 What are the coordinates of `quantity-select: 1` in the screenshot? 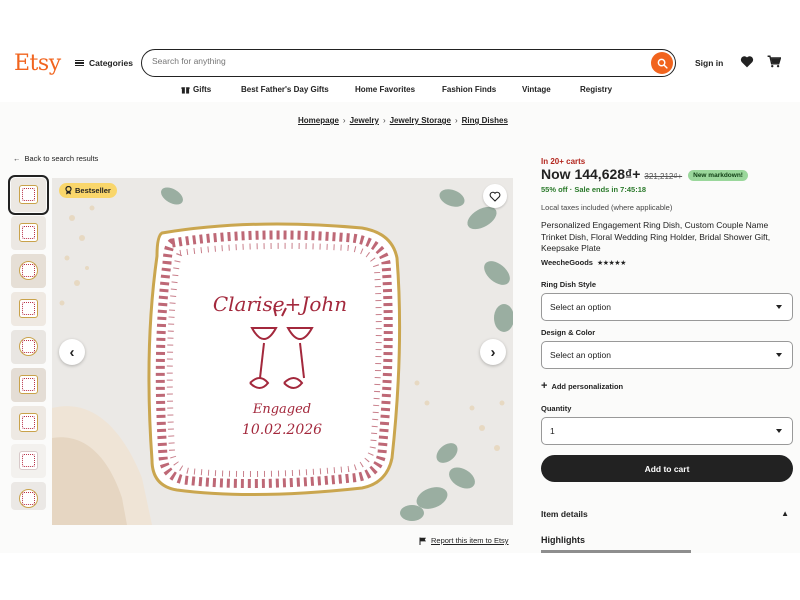 It's located at (667, 431).